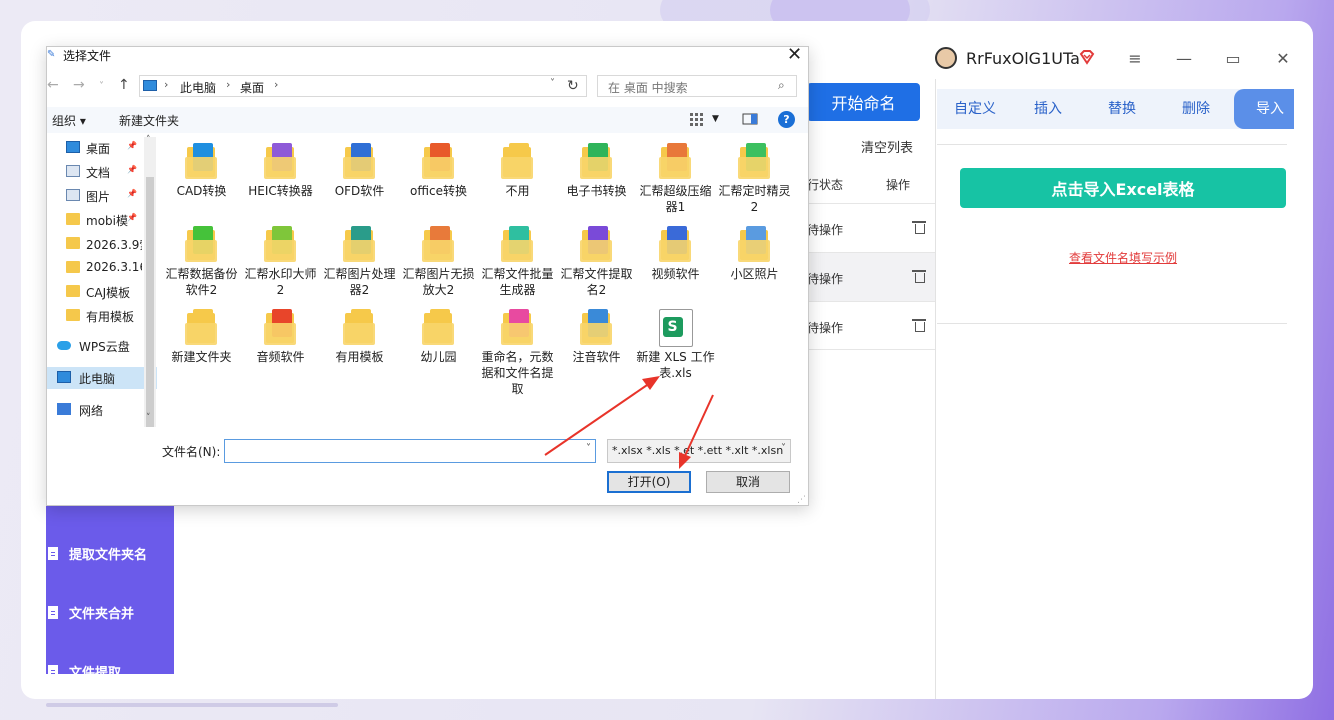 The width and height of the screenshot is (1334, 720). What do you see at coordinates (898, 185) in the screenshot?
I see `column-header-actions: 操作` at bounding box center [898, 185].